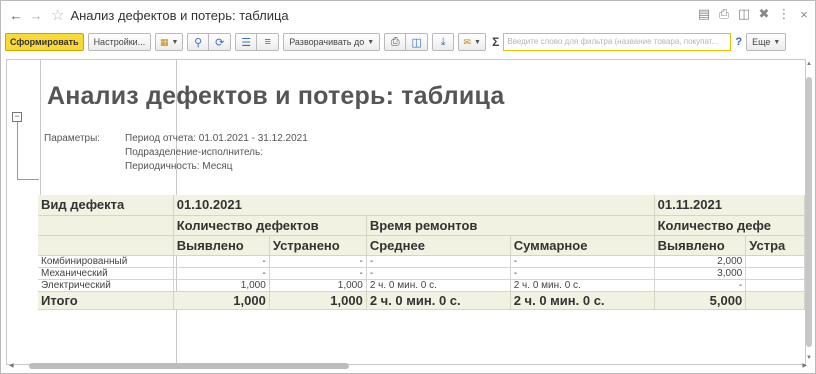 This screenshot has width=816, height=374. Describe the element at coordinates (106, 273) in the screenshot. I see `row-label: Механический` at that location.